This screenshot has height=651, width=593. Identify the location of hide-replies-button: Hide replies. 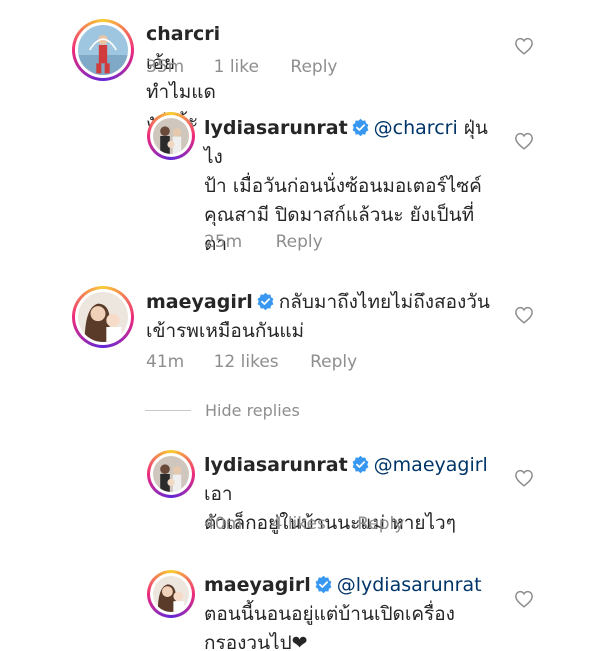
(222, 410).